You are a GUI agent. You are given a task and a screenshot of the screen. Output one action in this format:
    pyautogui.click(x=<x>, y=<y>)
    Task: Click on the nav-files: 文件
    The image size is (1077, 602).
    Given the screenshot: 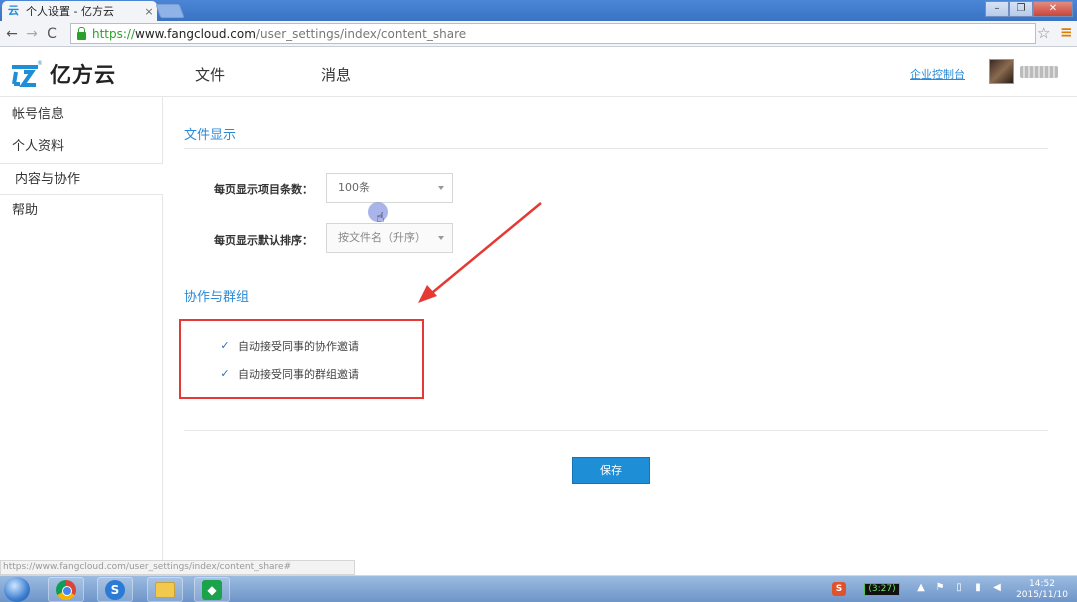 What is the action you would take?
    pyautogui.click(x=210, y=74)
    